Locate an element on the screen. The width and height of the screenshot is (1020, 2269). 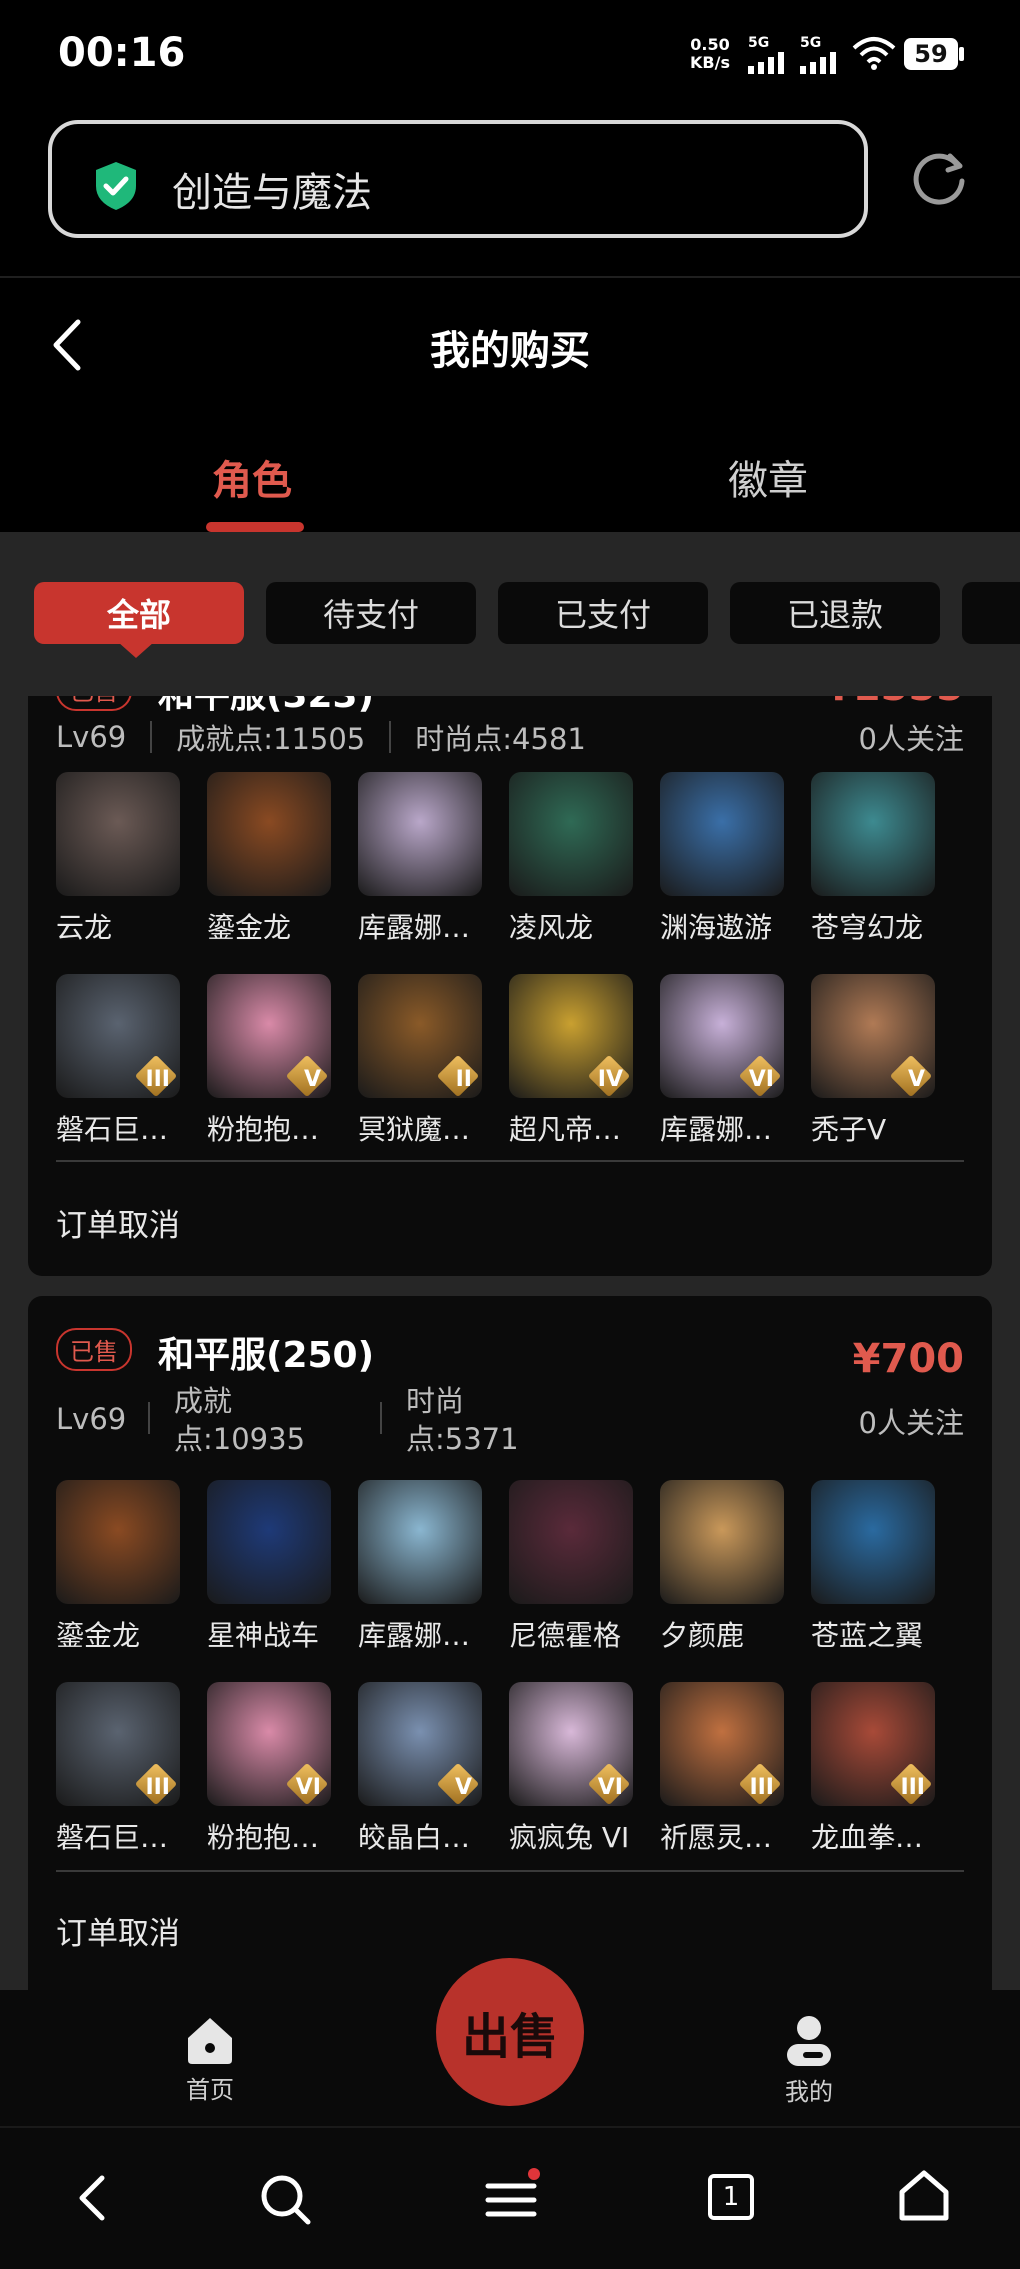
filter-more is located at coordinates (991, 613).